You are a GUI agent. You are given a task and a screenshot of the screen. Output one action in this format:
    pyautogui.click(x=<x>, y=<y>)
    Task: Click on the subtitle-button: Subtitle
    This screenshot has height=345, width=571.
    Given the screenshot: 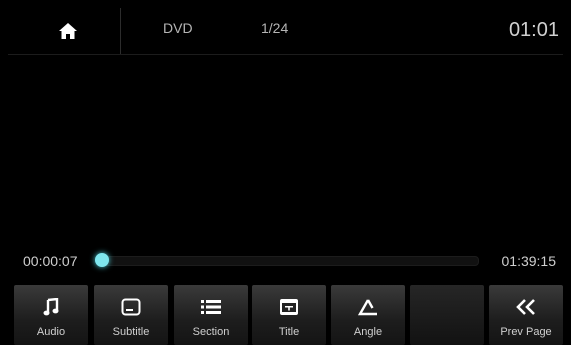 What is the action you would take?
    pyautogui.click(x=131, y=315)
    